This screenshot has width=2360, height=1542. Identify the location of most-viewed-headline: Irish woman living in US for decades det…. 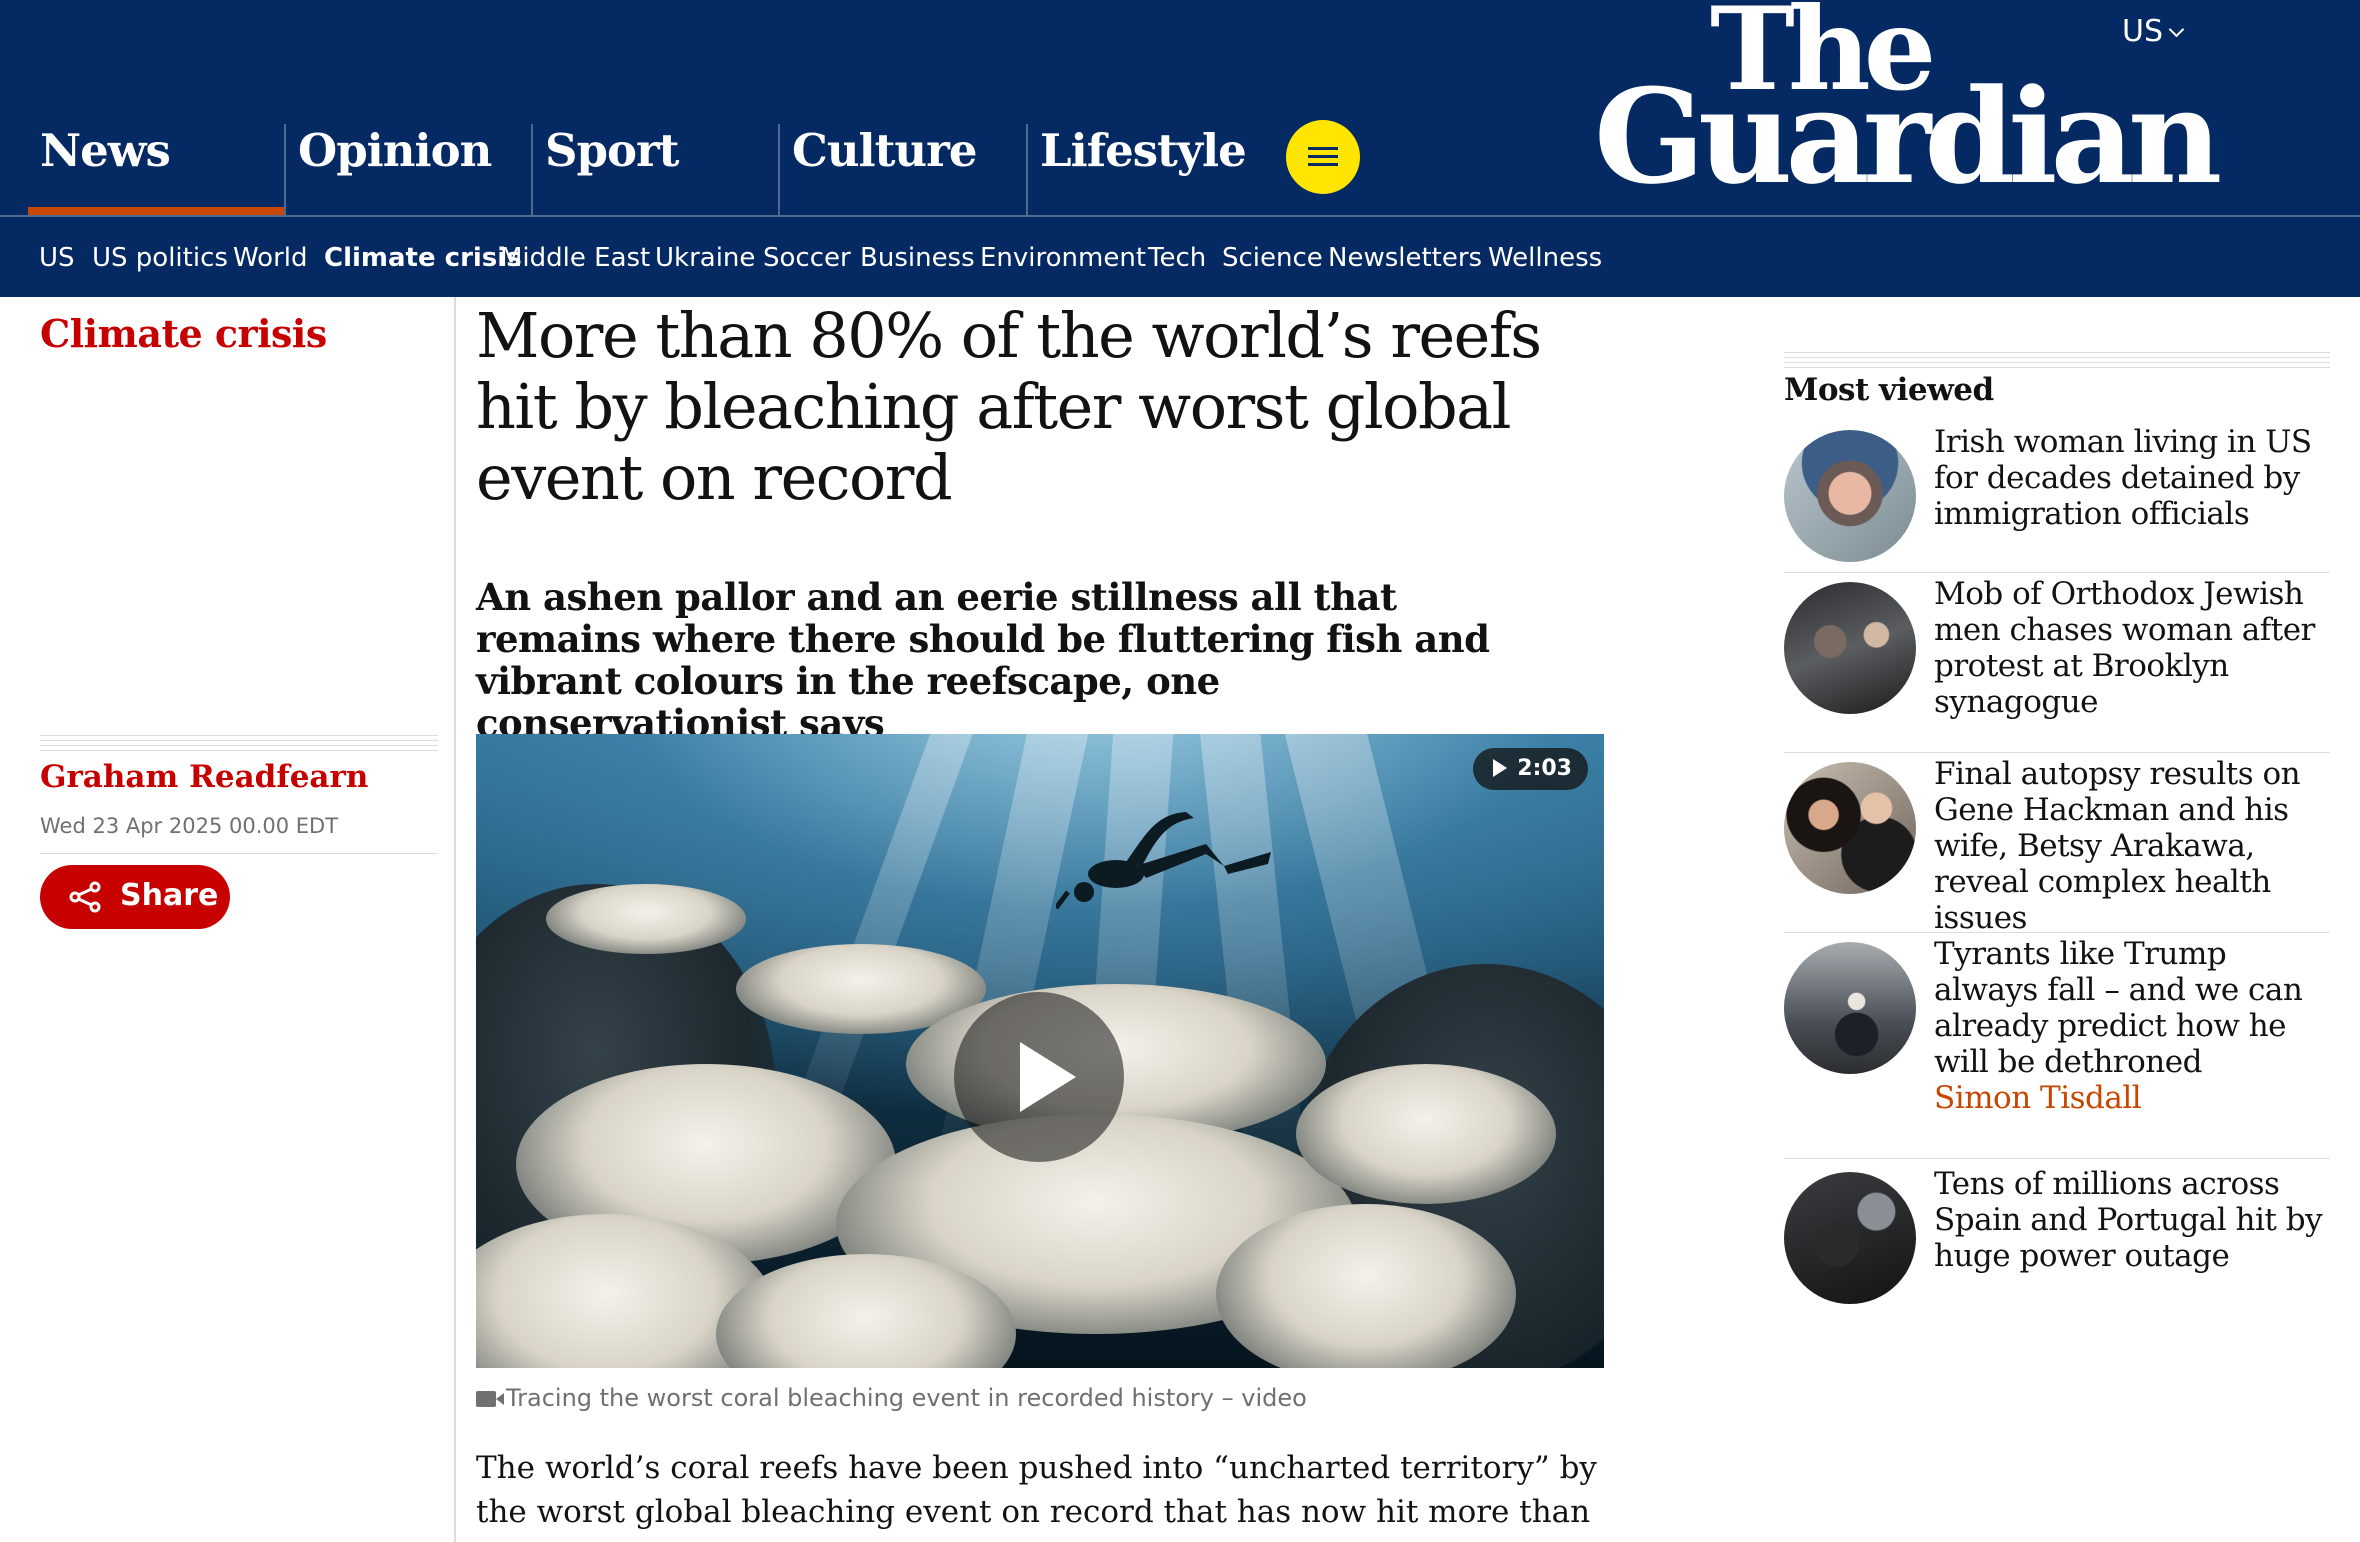
(2123, 478).